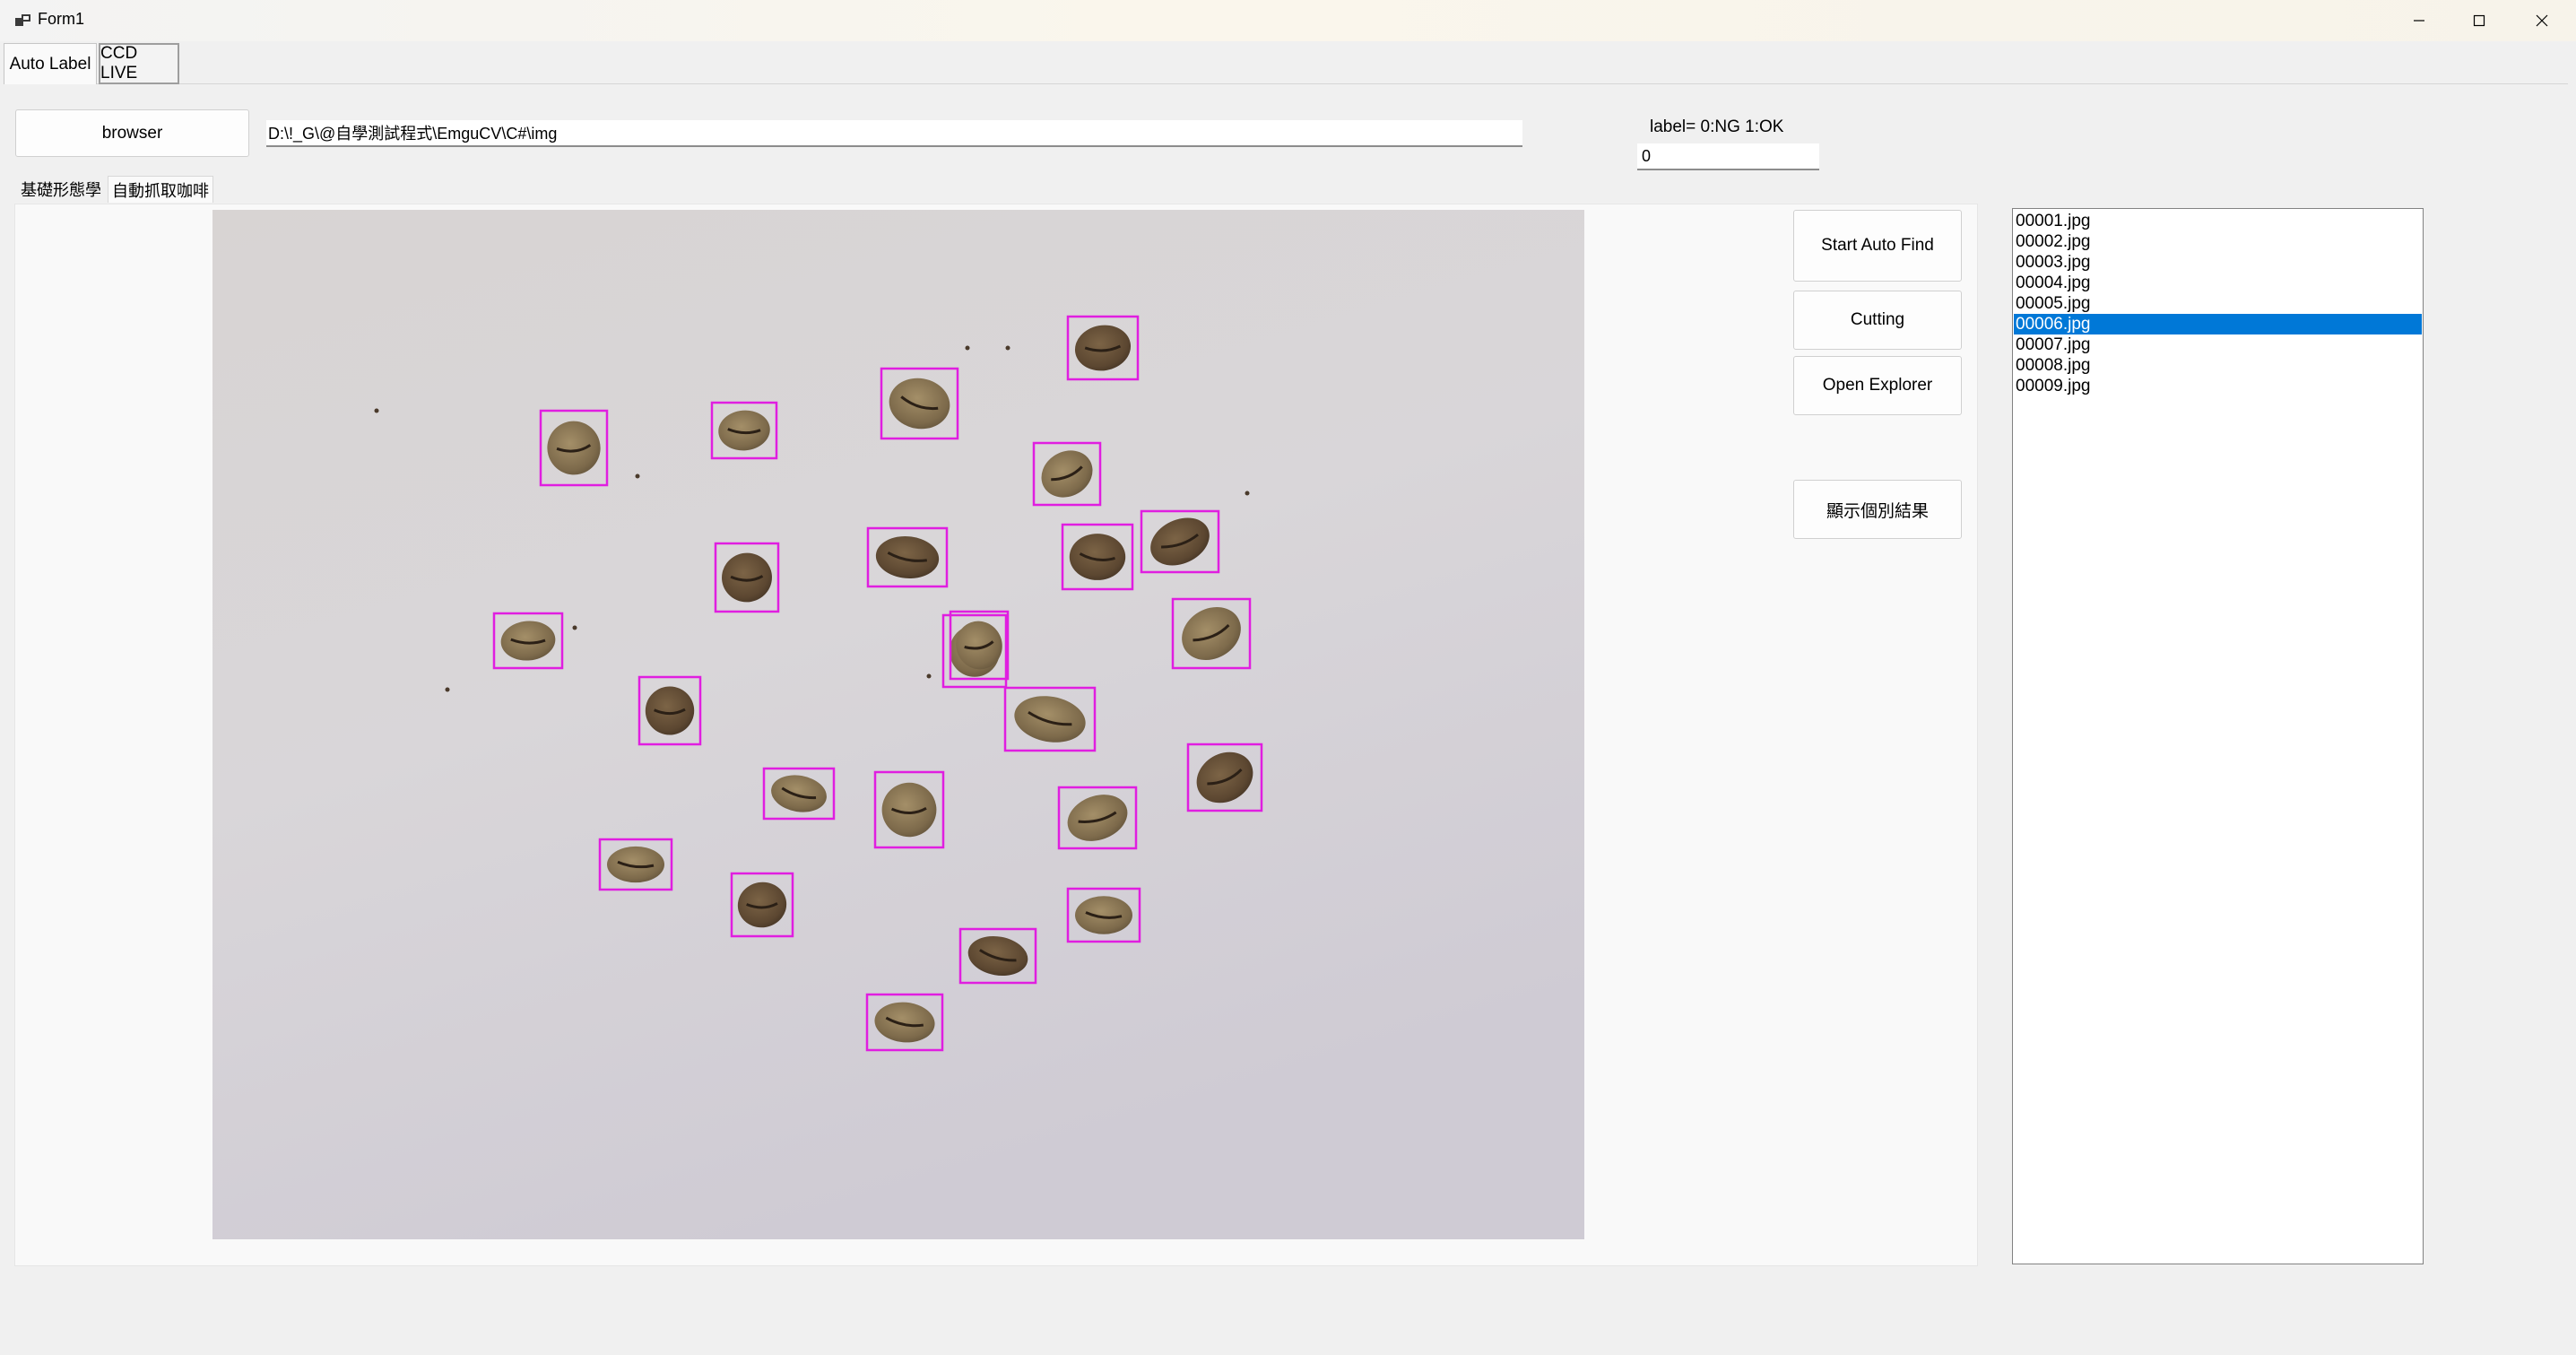 Image resolution: width=2576 pixels, height=1355 pixels. What do you see at coordinates (2218, 386) in the screenshot?
I see `file-list-item: 00009.jpg` at bounding box center [2218, 386].